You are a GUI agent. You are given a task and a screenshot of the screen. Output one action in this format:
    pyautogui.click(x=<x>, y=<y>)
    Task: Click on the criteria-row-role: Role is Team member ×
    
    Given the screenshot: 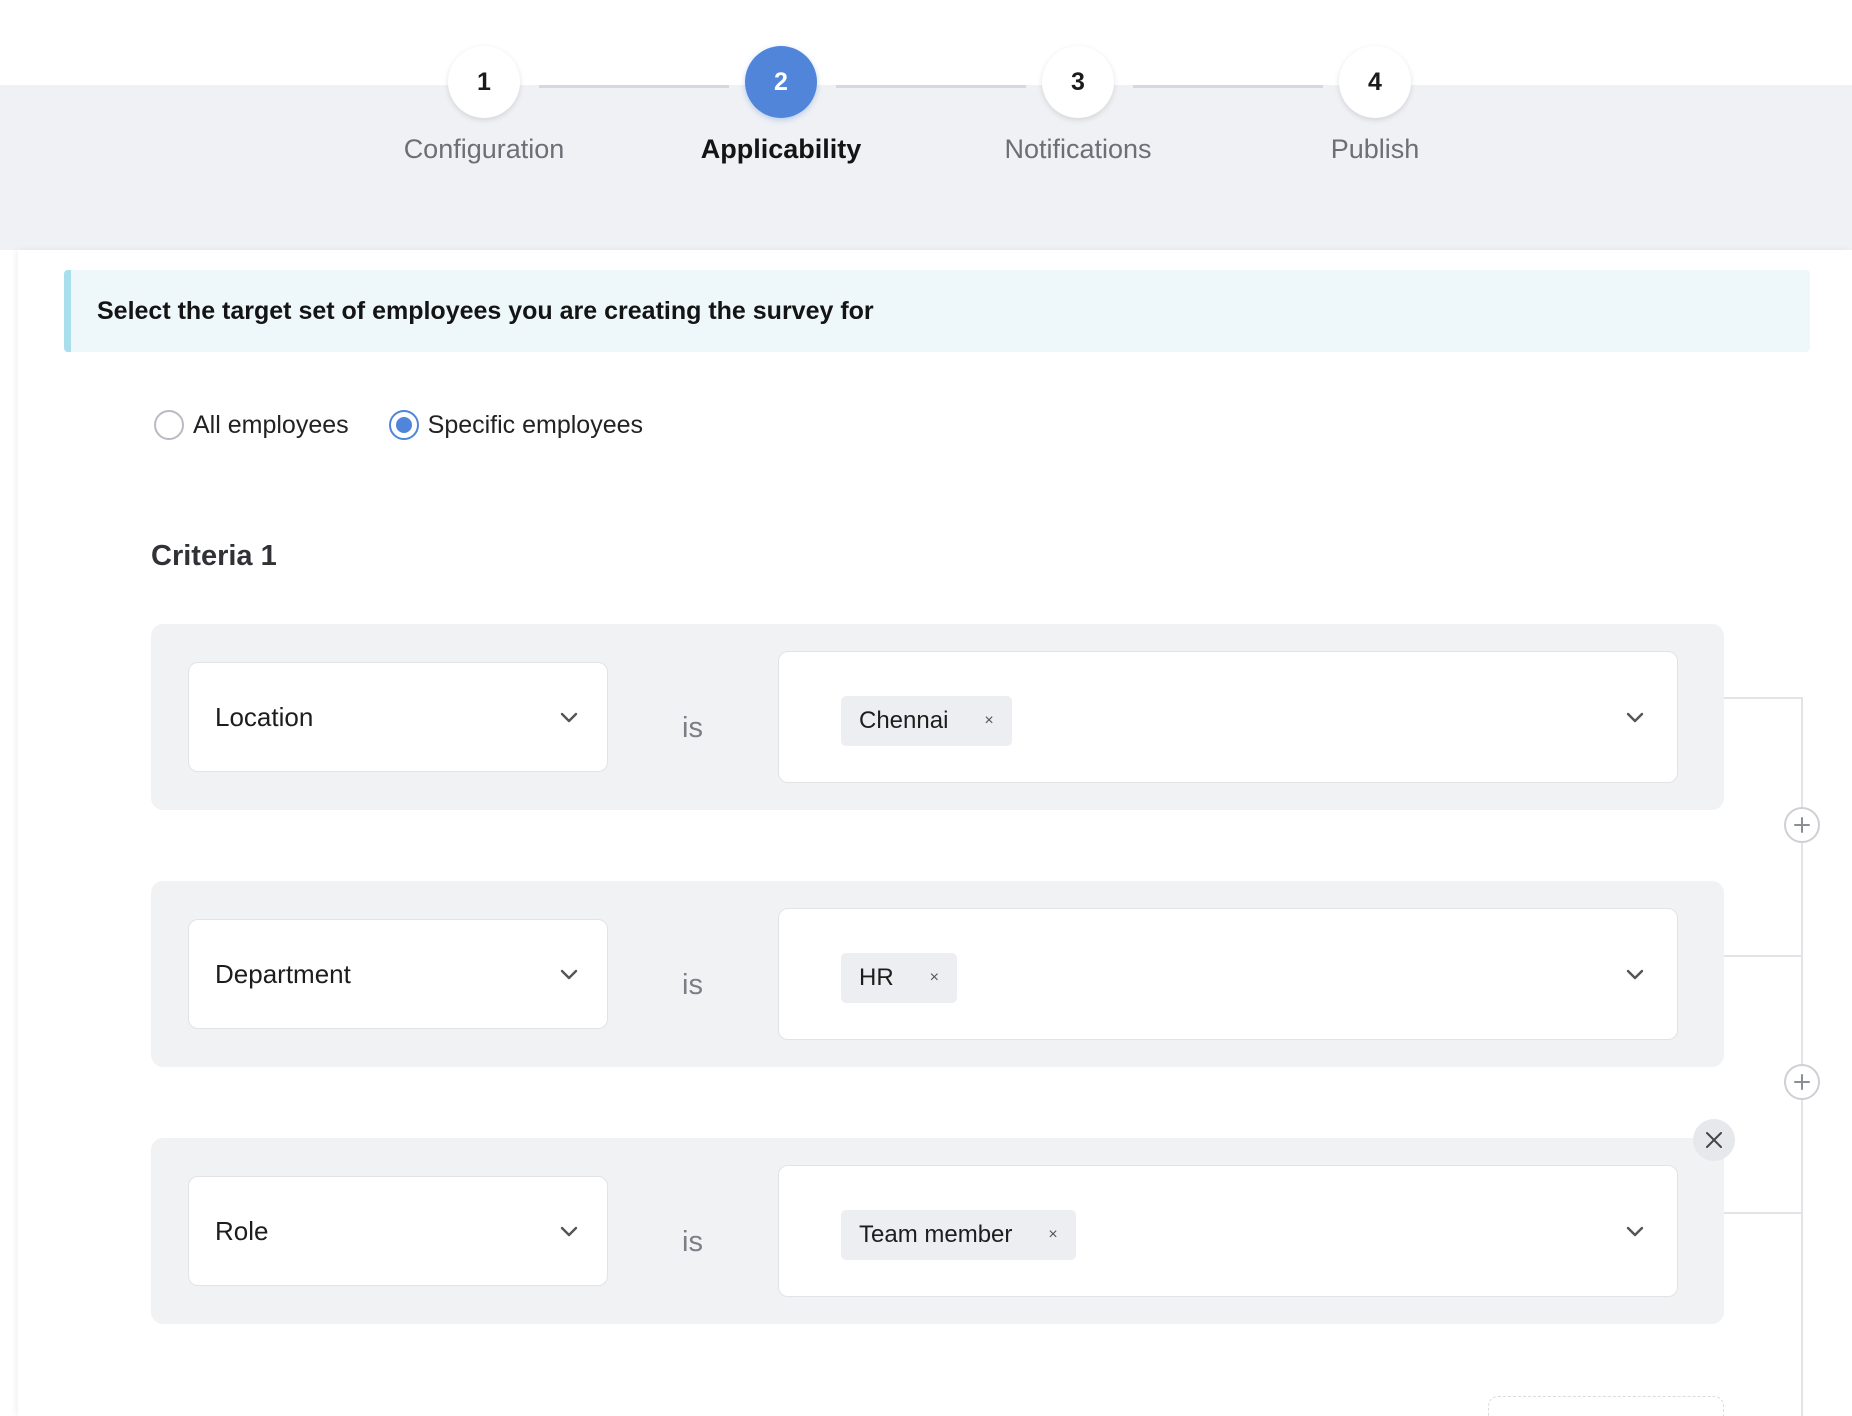 What is the action you would take?
    pyautogui.click(x=937, y=1231)
    